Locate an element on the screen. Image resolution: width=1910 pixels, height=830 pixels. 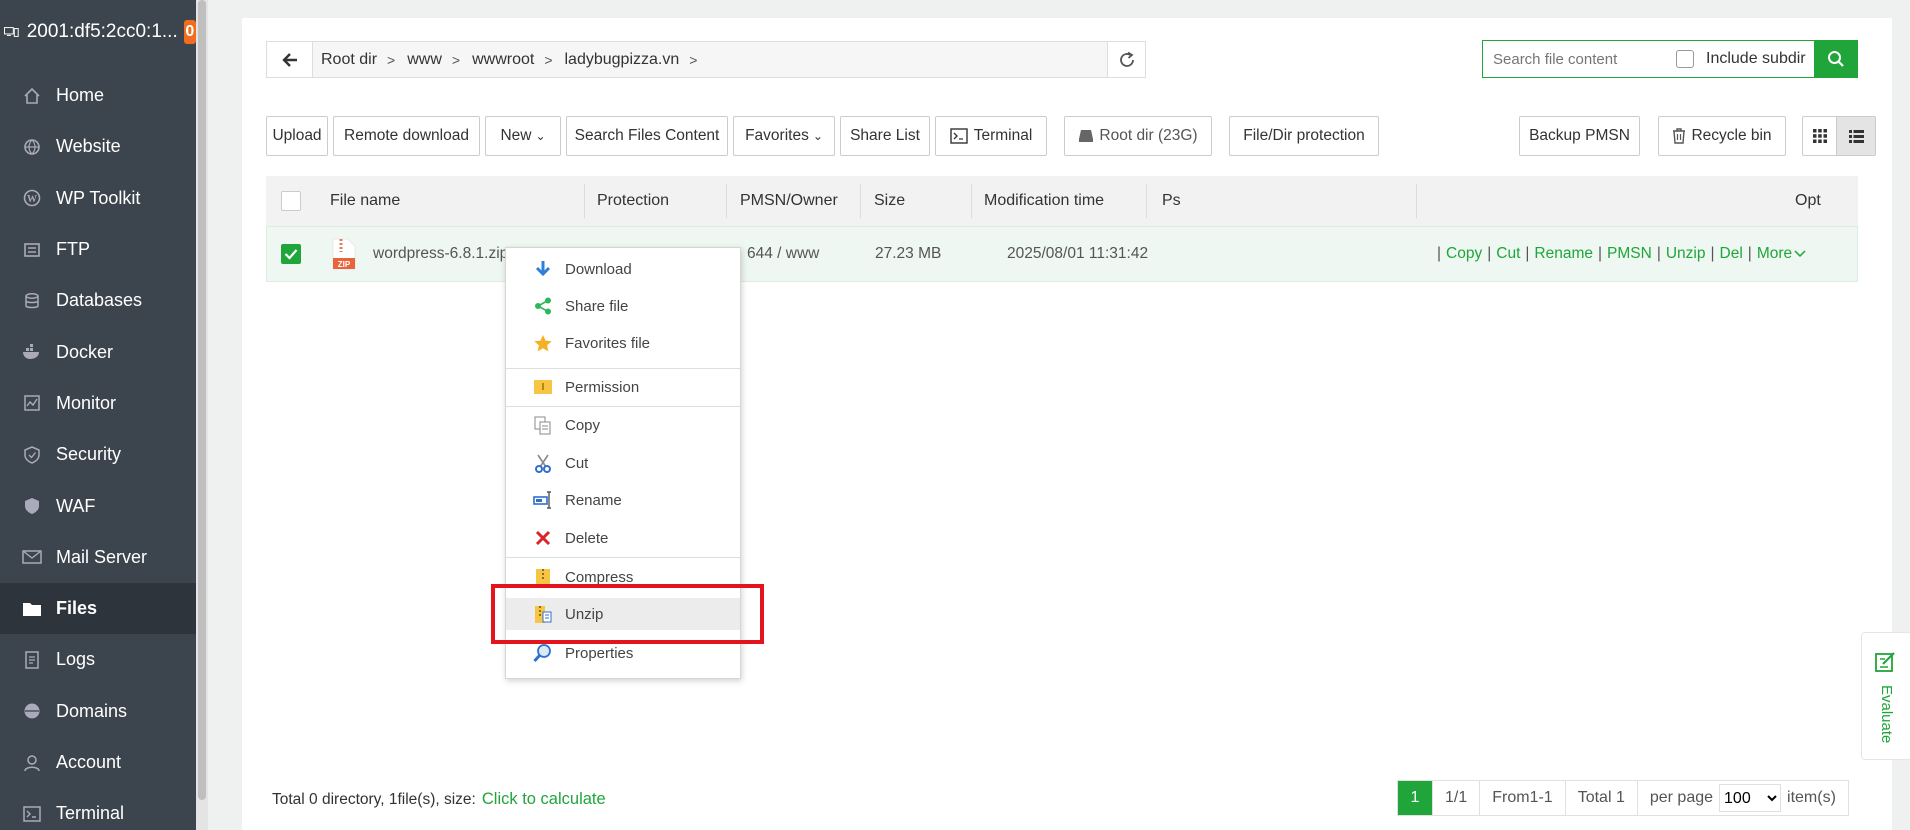
owner-cell: 644 / www is located at coordinates (783, 254).